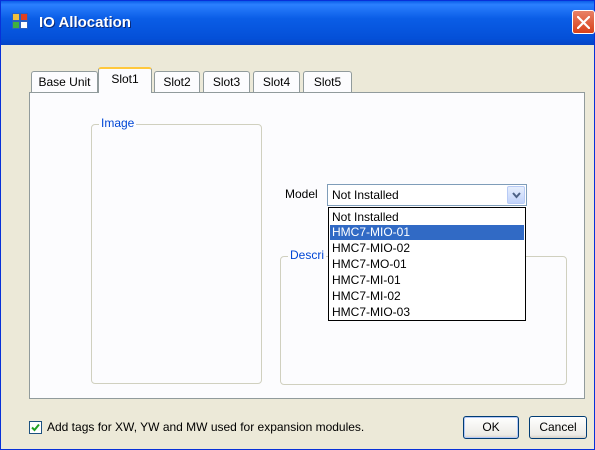  Describe the element at coordinates (491, 427) in the screenshot. I see `ok-button: OK` at that location.